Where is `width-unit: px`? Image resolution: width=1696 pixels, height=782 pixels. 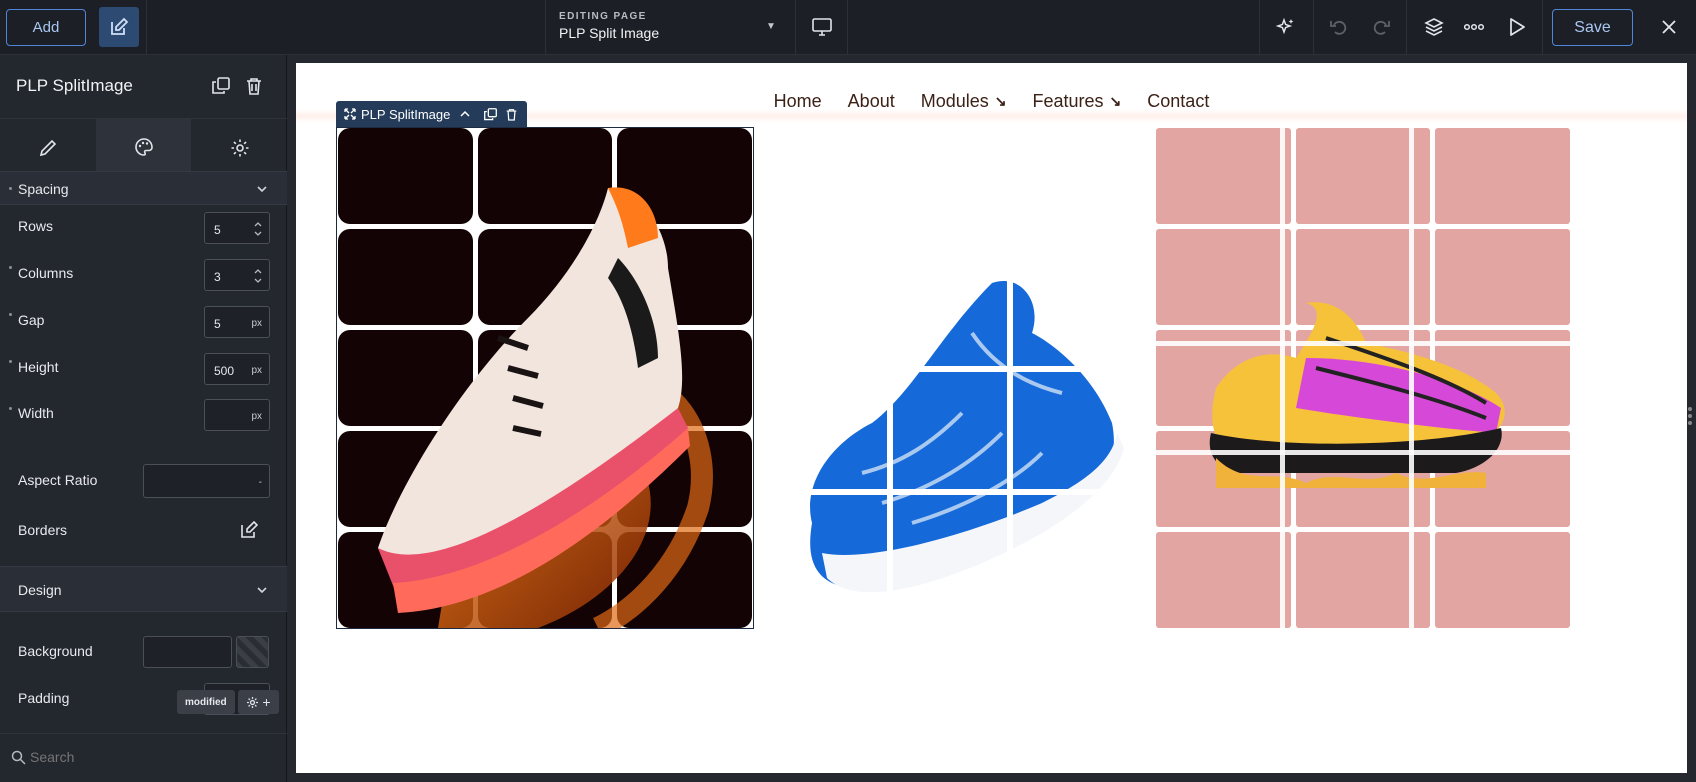 width-unit: px is located at coordinates (256, 416).